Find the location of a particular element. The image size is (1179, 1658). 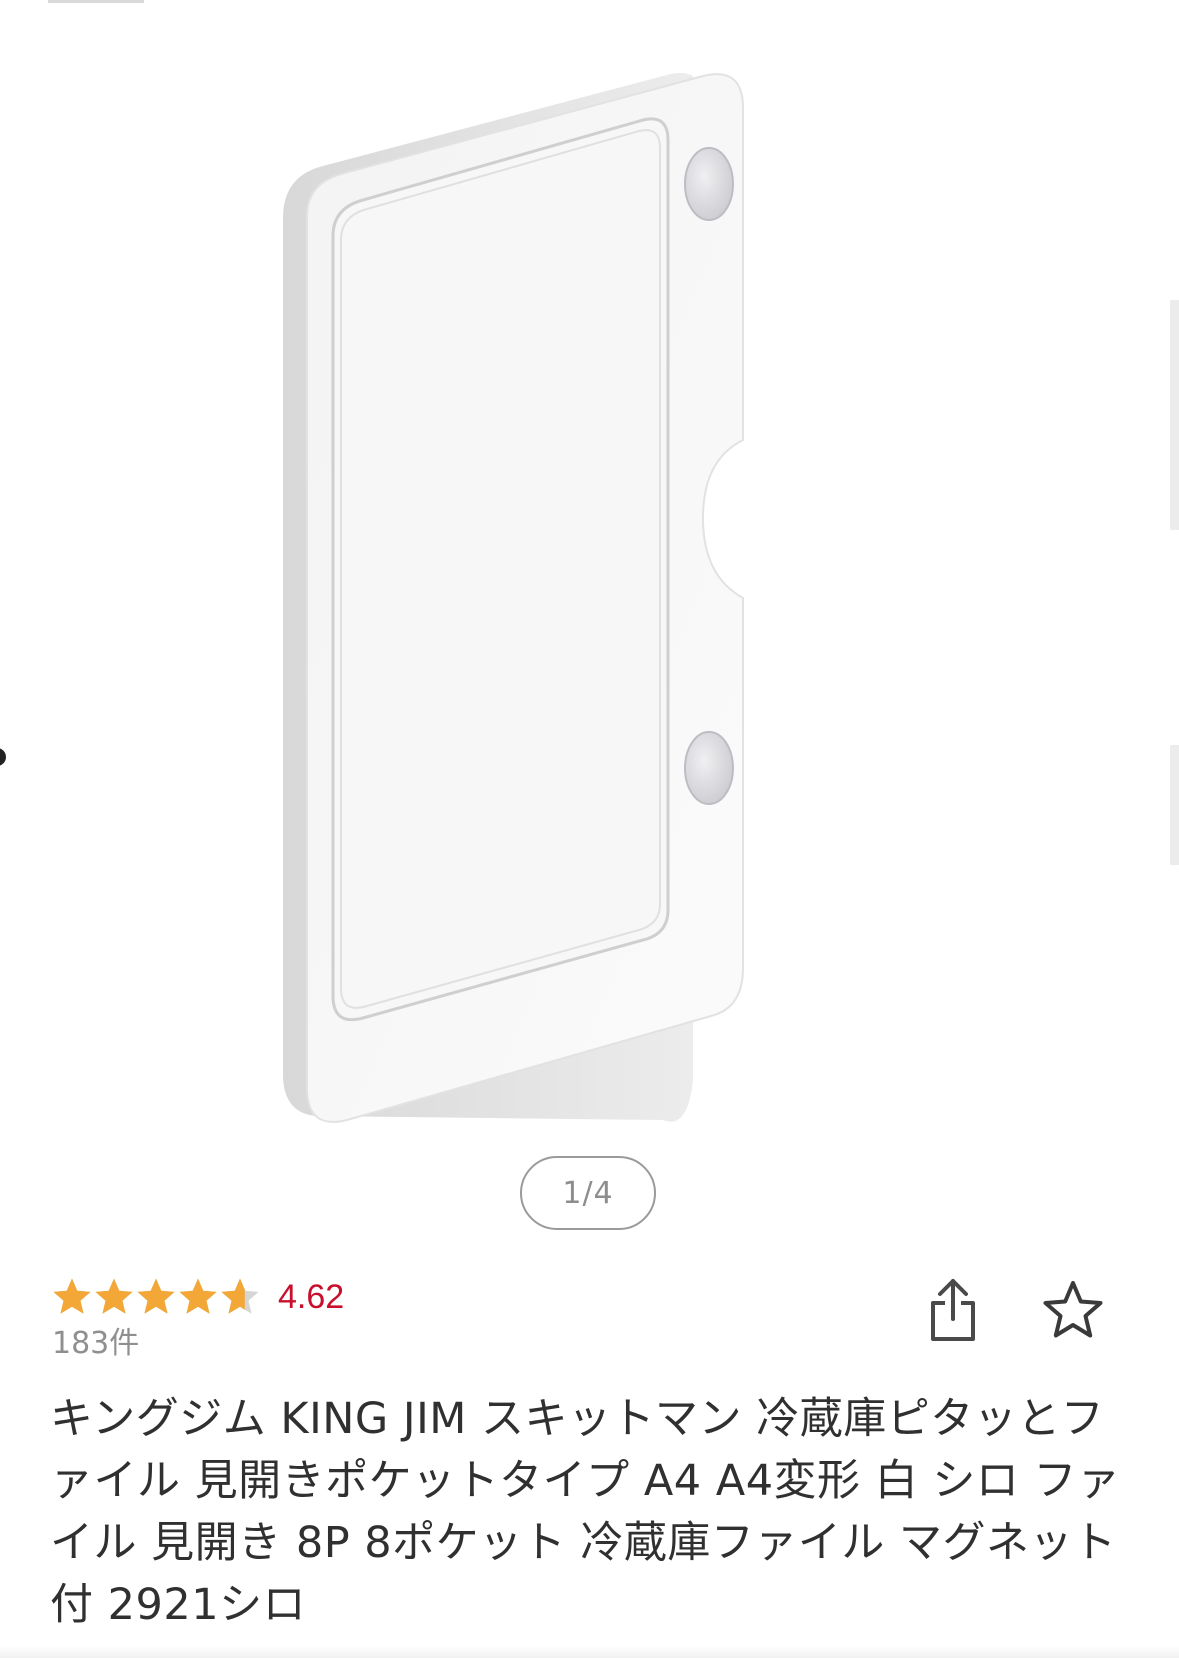

review-count: 183件 is located at coordinates (95, 1344).